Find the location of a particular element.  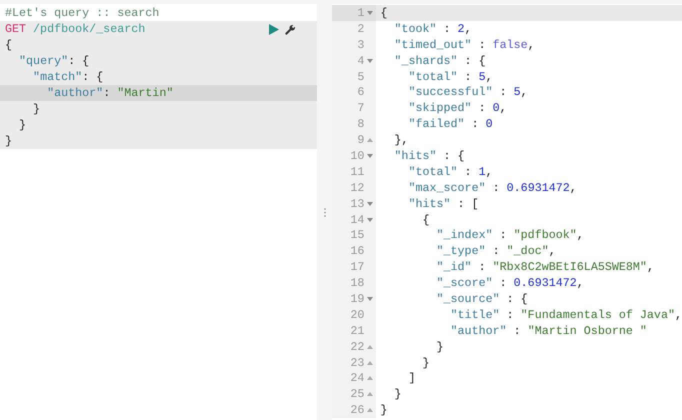

code-line: "_shards" : { is located at coordinates (439, 60).